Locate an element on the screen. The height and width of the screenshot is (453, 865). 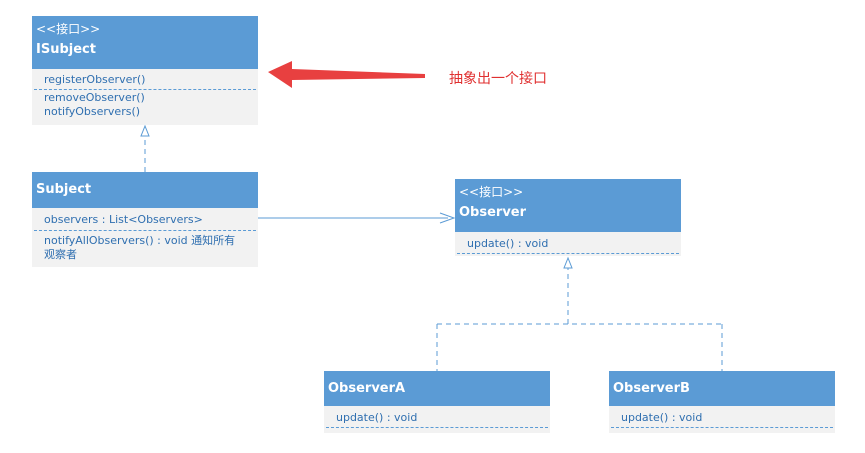
subject-name: Subject is located at coordinates (64, 189).